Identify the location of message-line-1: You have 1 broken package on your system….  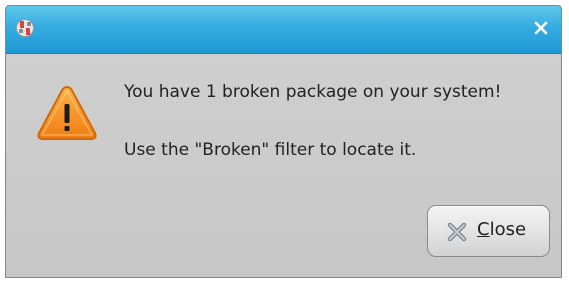
(313, 92).